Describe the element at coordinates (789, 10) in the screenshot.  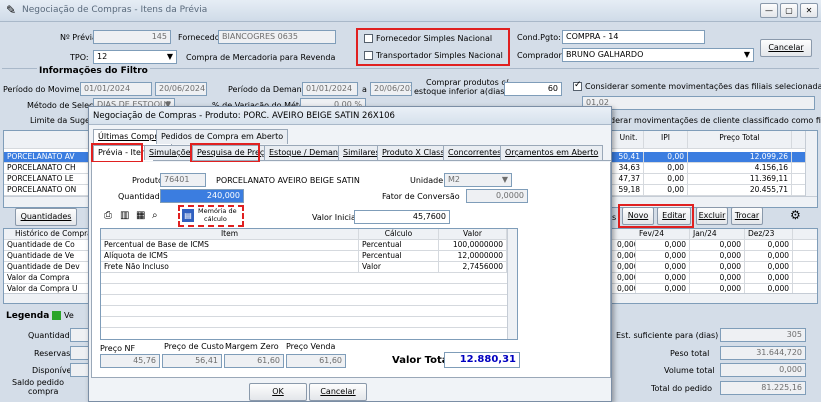
I see `maximize-button: ▢` at that location.